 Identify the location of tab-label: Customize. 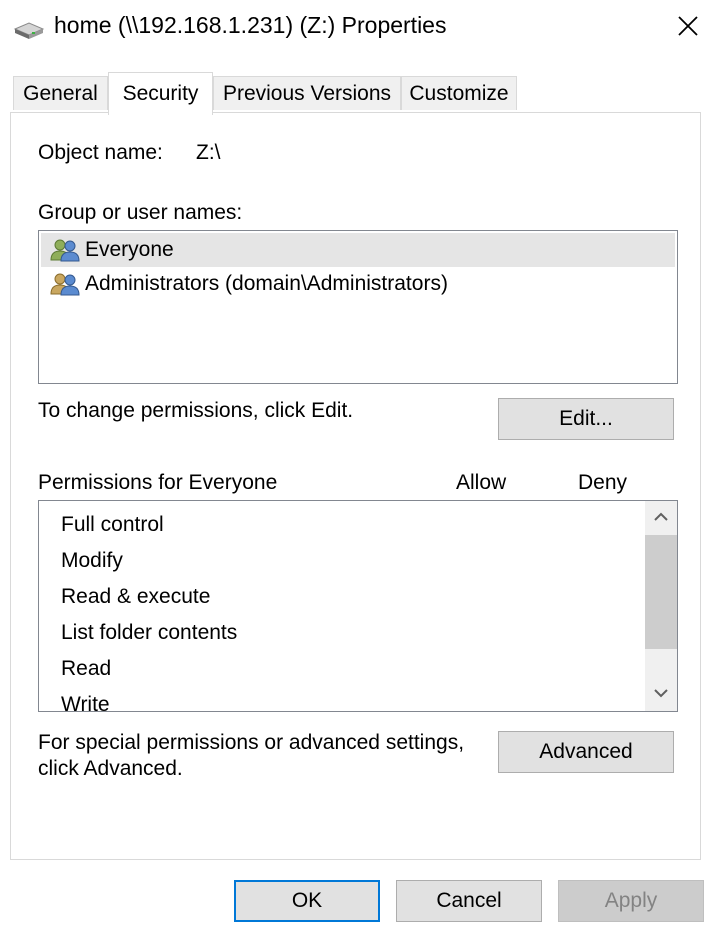
(459, 93).